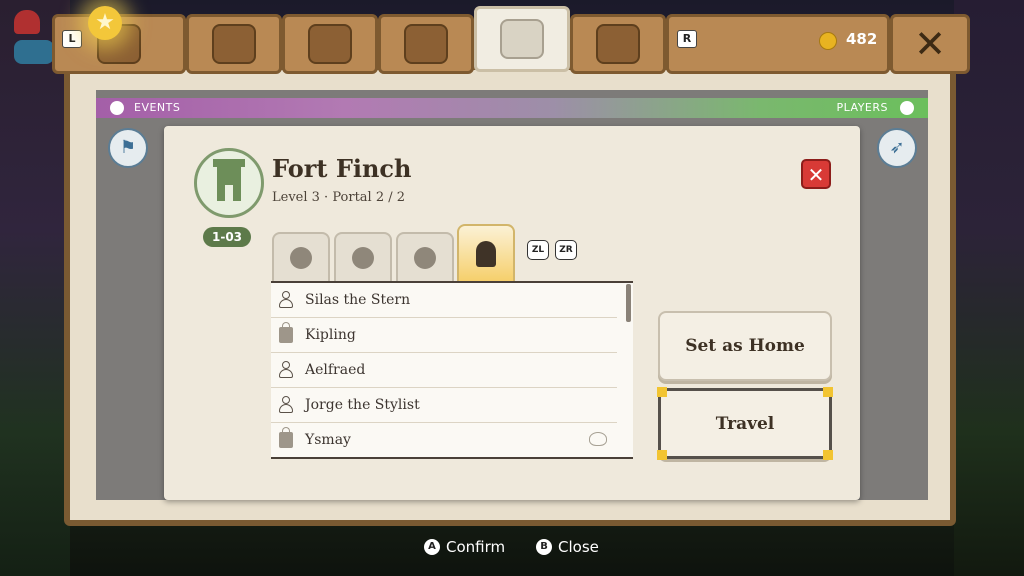 Image resolution: width=1024 pixels, height=576 pixels. What do you see at coordinates (34, 52) in the screenshot?
I see `stamina-bar` at bounding box center [34, 52].